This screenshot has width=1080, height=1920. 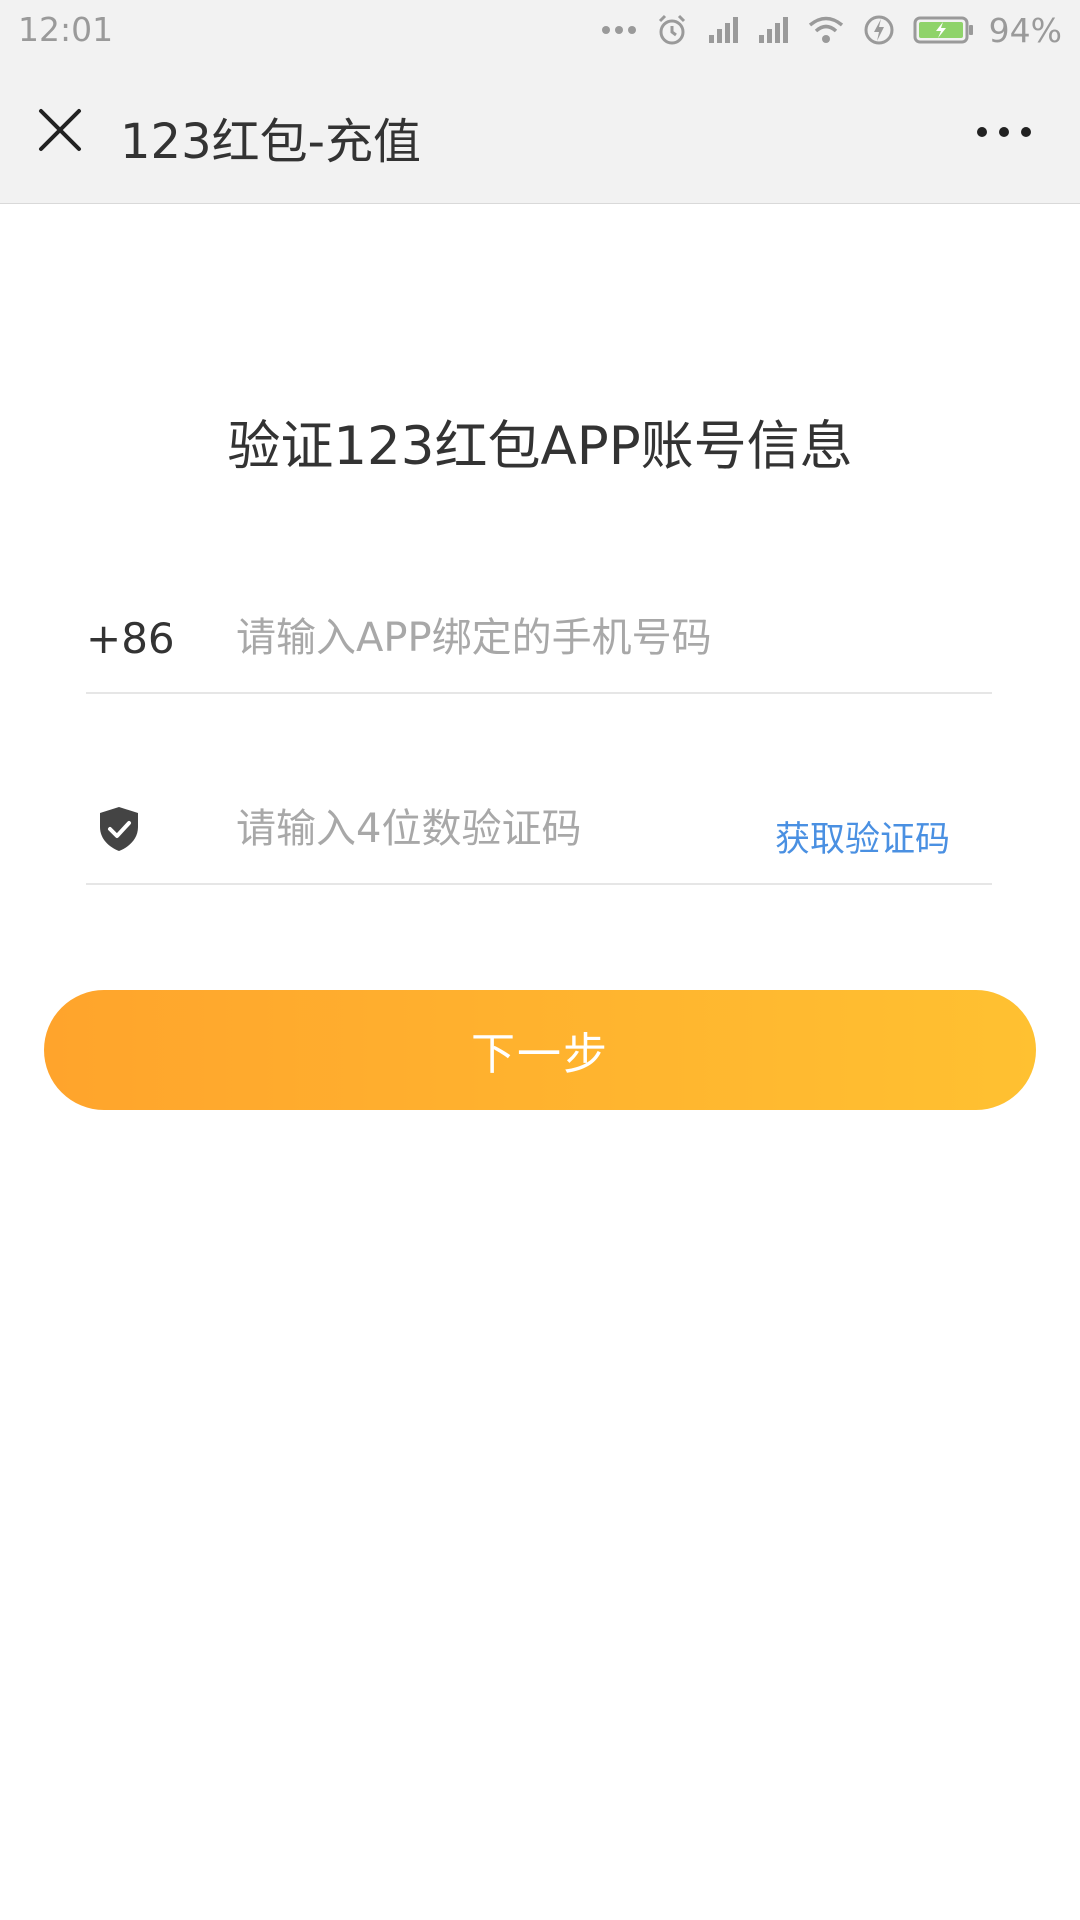 I want to click on verify-title: 验证123红包APP账号信息, so click(x=540, y=446).